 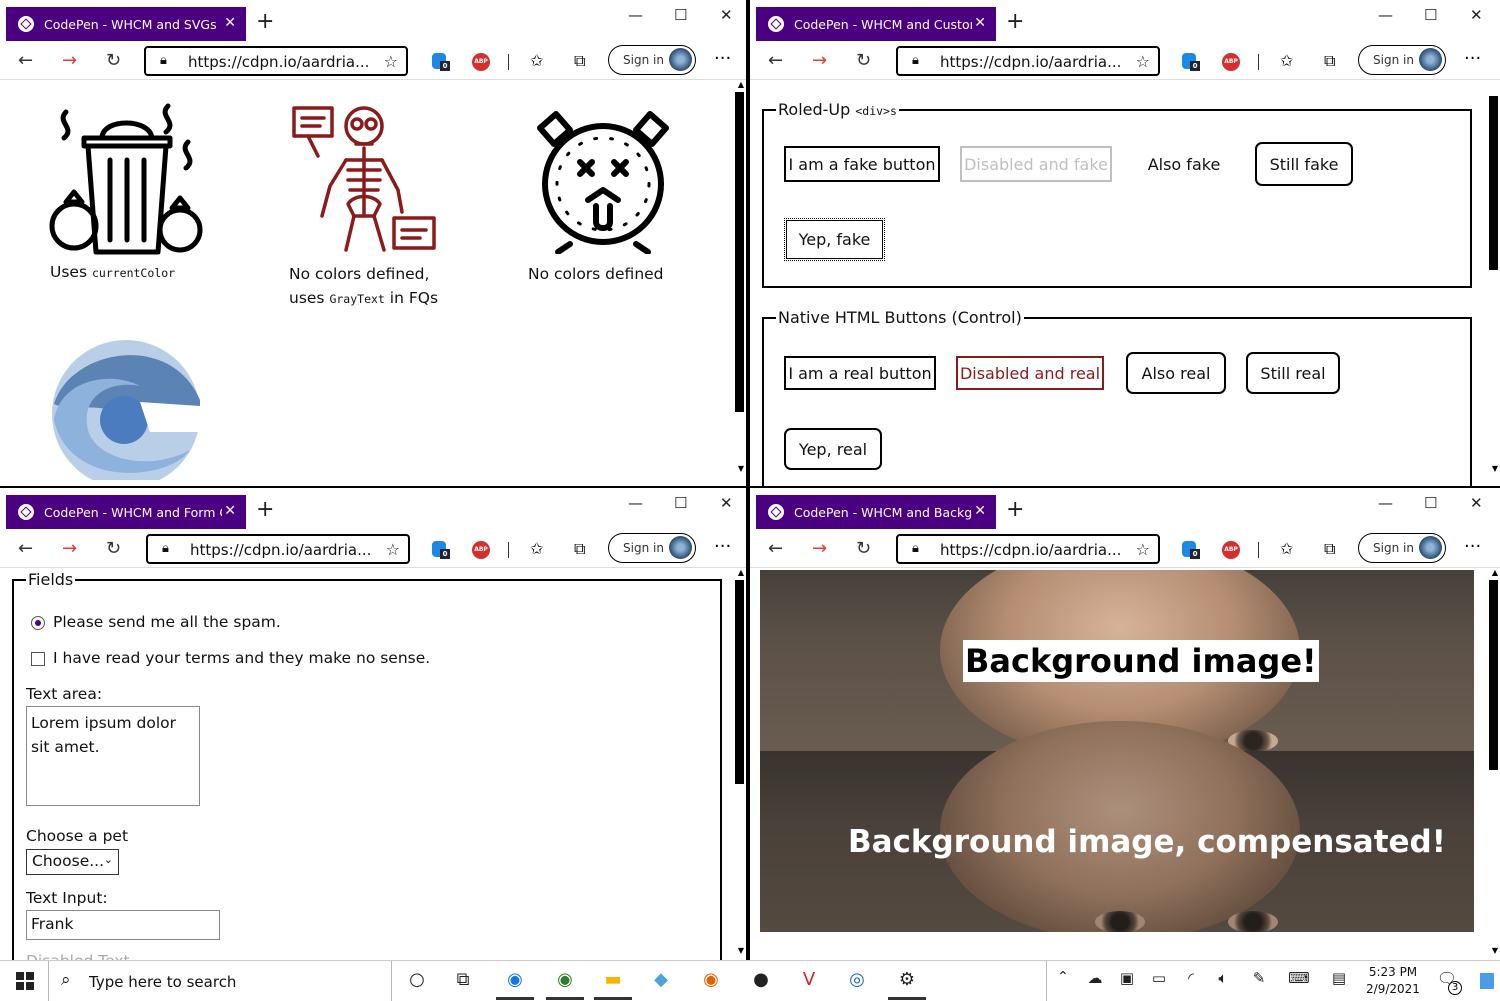 What do you see at coordinates (860, 373) in the screenshot?
I see `real-button-1: I am a real button` at bounding box center [860, 373].